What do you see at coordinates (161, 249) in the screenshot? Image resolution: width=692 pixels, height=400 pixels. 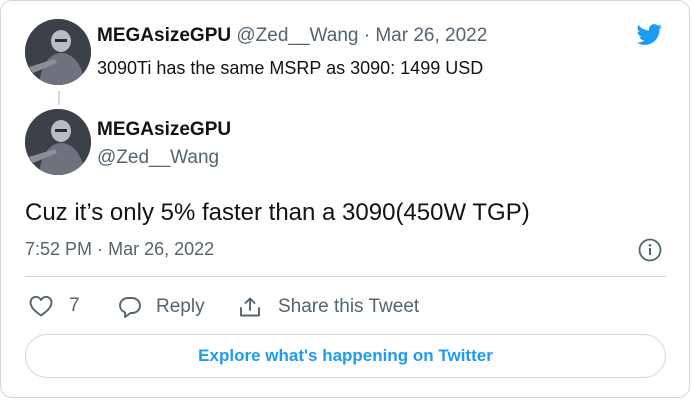 I see `tweet-date: Mar 26, 2022` at bounding box center [161, 249].